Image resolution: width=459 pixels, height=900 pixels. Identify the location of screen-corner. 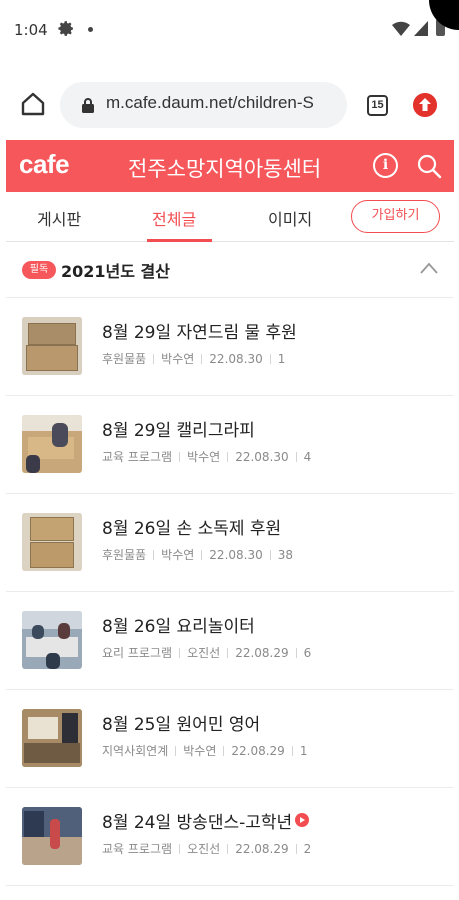
(444, 15).